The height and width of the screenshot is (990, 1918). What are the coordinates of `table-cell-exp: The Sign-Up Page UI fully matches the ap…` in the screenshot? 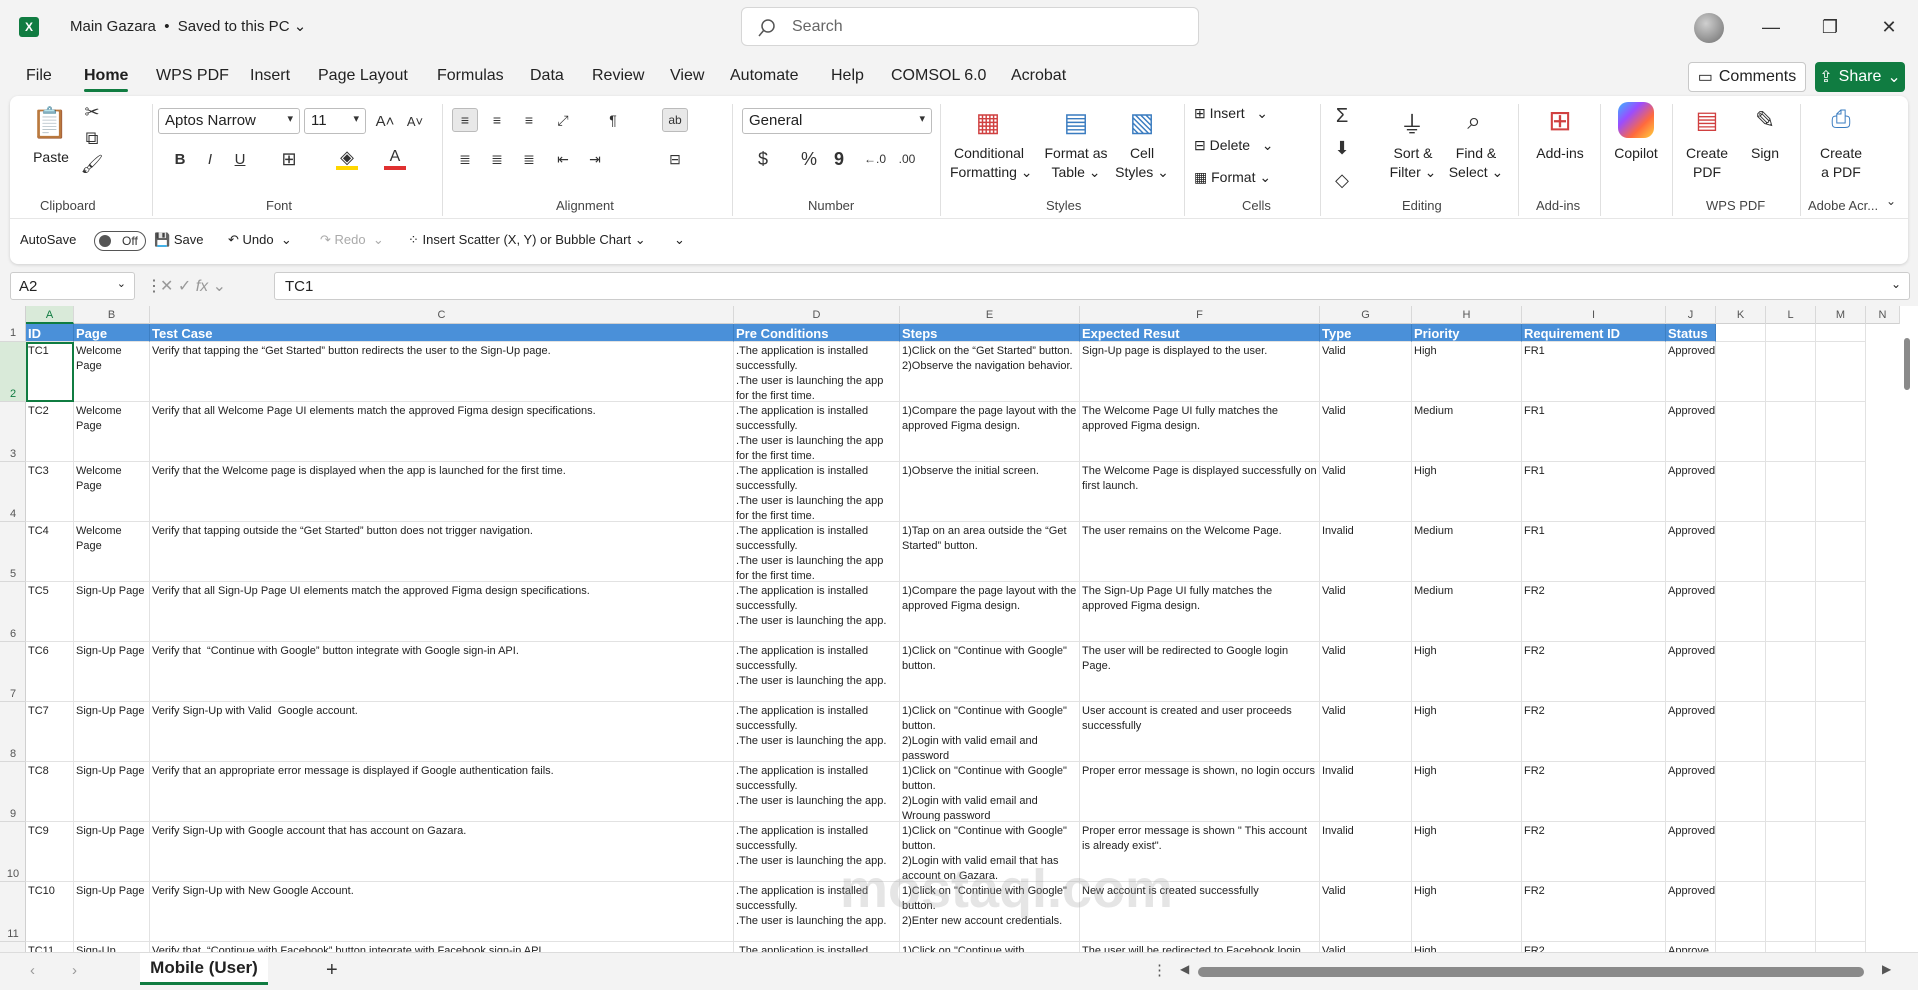 It's located at (1200, 612).